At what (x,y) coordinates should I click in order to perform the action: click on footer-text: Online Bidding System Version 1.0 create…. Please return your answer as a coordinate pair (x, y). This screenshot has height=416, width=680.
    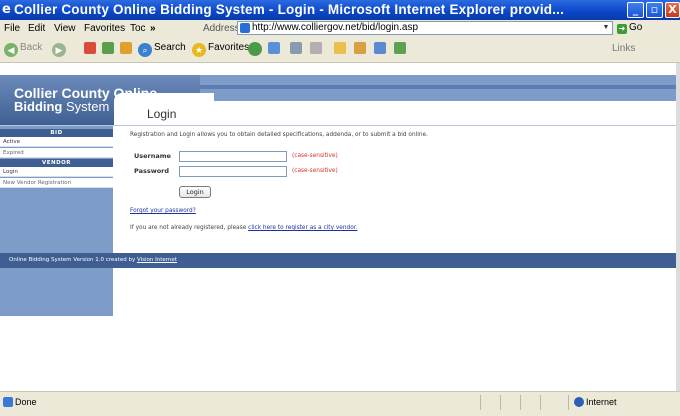
    Looking at the image, I should click on (93, 260).